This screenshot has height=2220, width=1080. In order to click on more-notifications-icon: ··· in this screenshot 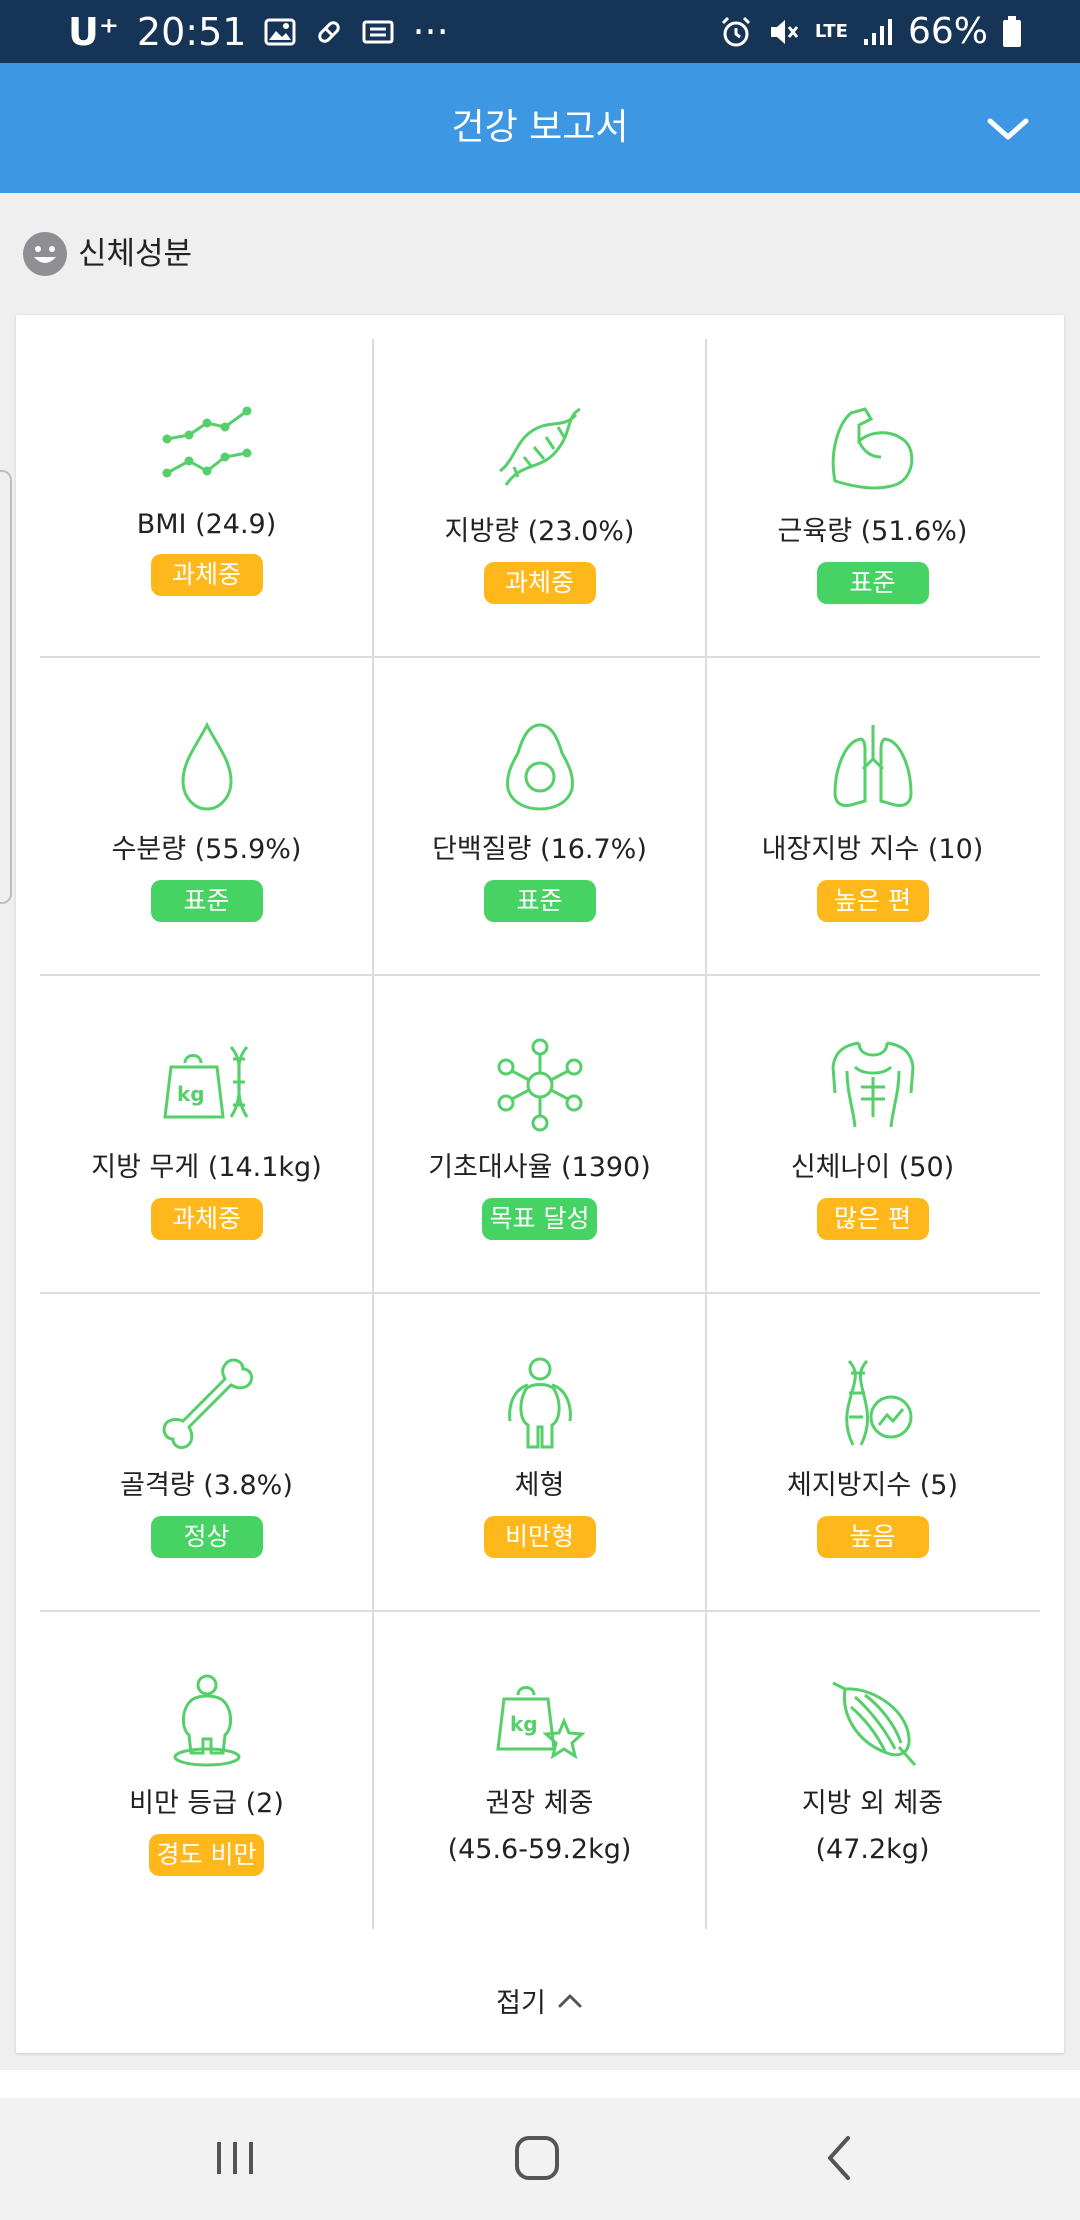, I will do `click(430, 31)`.